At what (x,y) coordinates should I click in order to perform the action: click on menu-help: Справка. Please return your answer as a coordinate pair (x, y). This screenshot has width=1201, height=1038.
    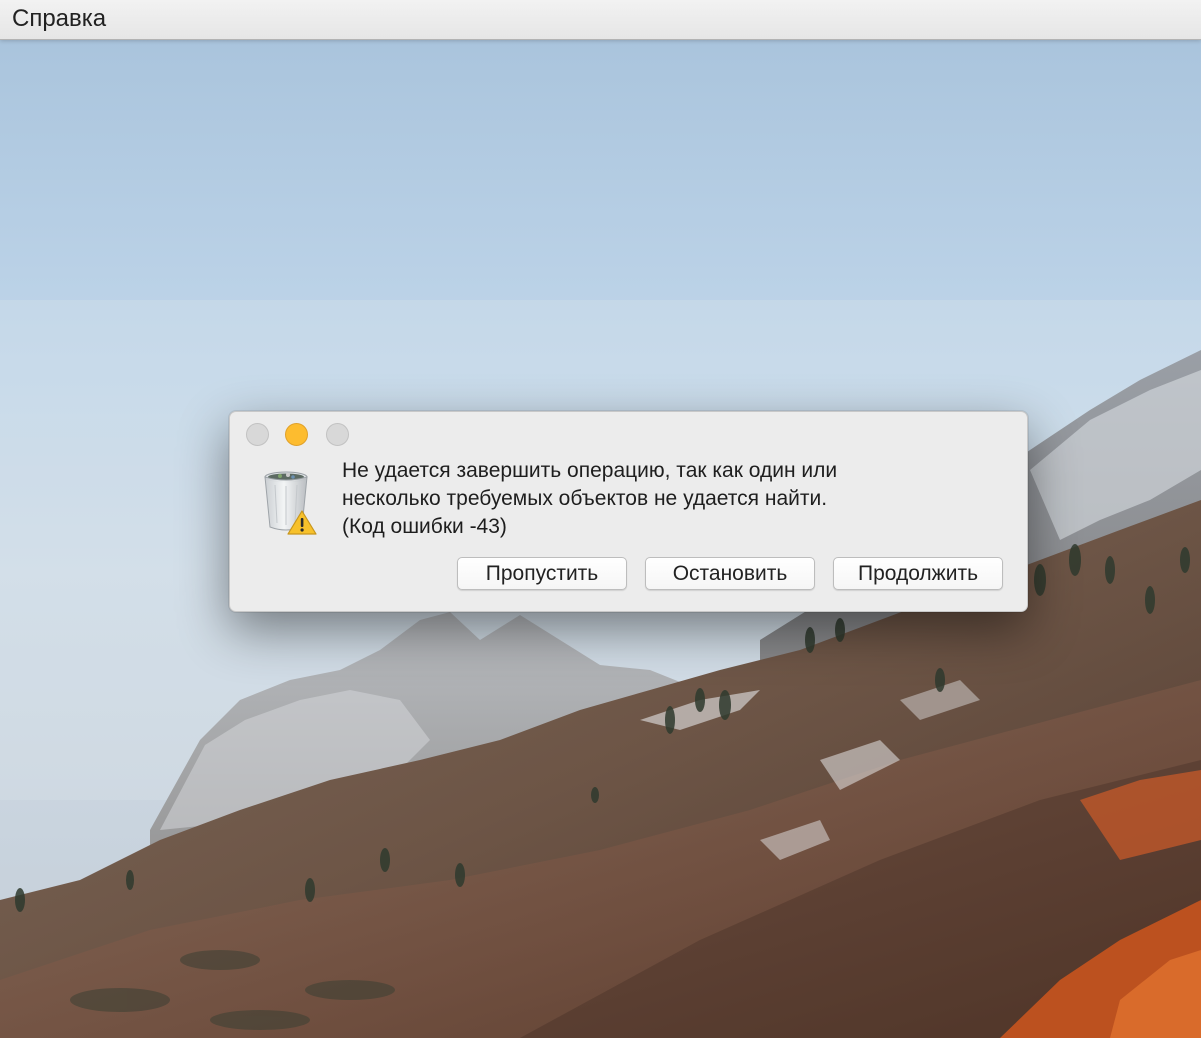
    Looking at the image, I should click on (59, 19).